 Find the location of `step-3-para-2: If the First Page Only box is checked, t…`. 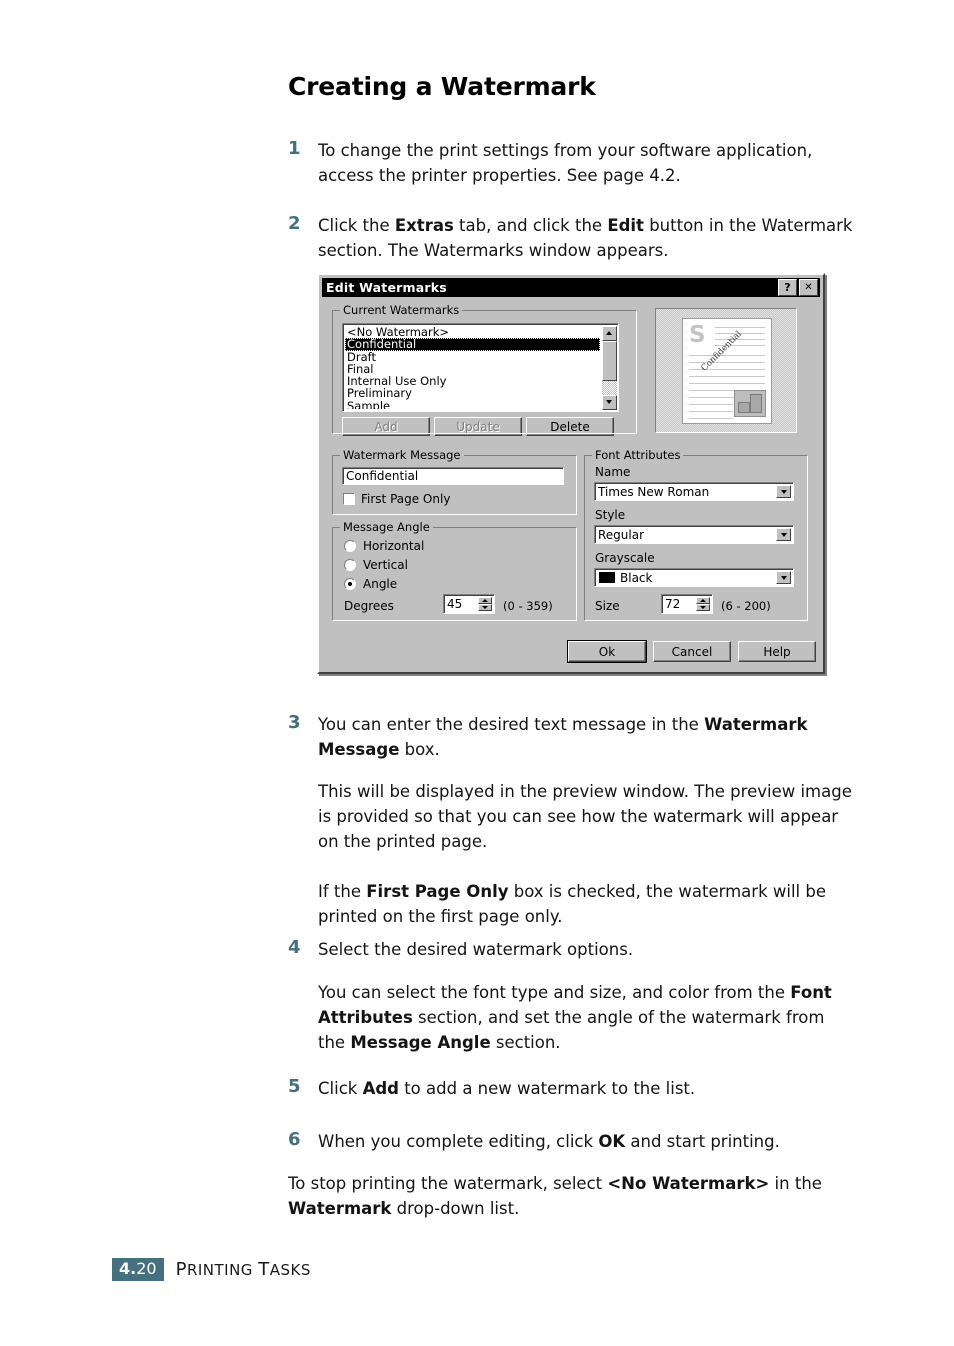

step-3-para-2: If the First Page Only box is checked, t… is located at coordinates (572, 904).